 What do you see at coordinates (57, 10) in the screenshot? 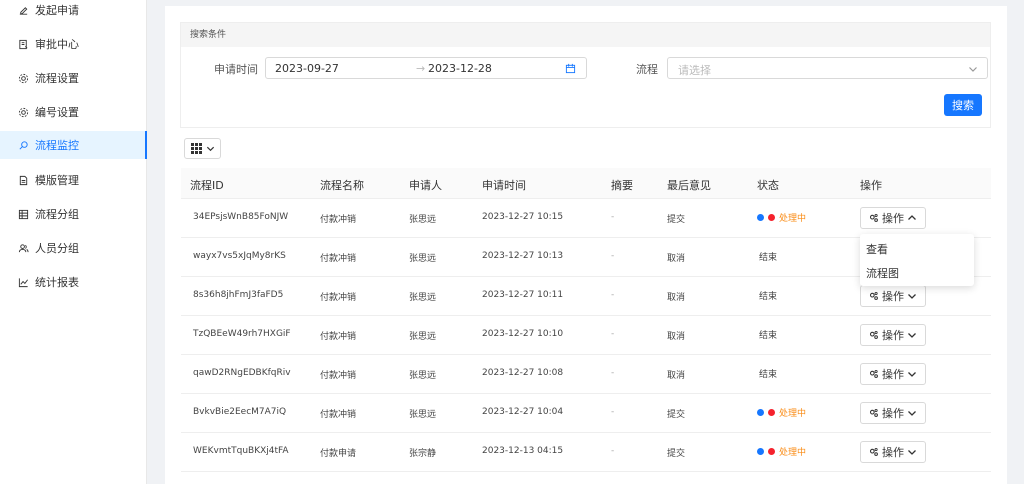
I see `sidebar-item-label: 发起申请` at bounding box center [57, 10].